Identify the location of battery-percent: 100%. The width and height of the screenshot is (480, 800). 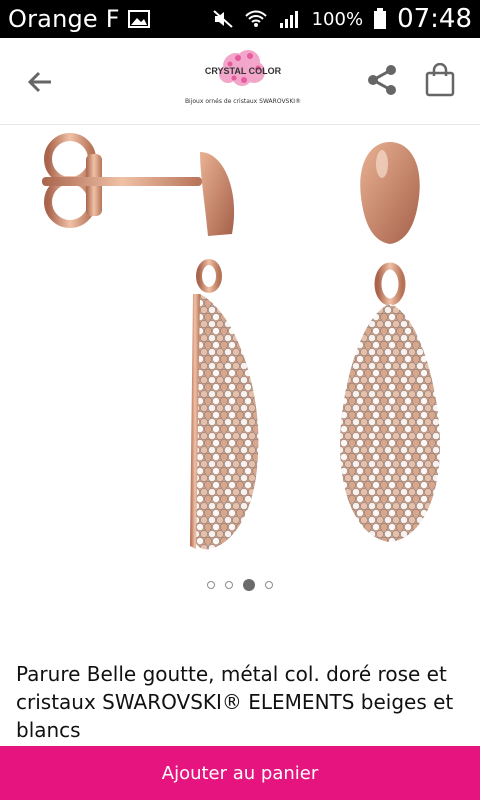
(337, 19).